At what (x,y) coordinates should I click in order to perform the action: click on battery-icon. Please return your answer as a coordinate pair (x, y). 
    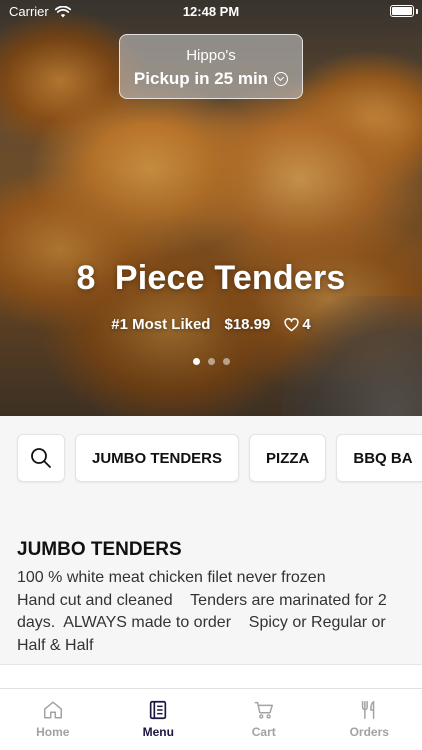
    Looking at the image, I should click on (402, 11).